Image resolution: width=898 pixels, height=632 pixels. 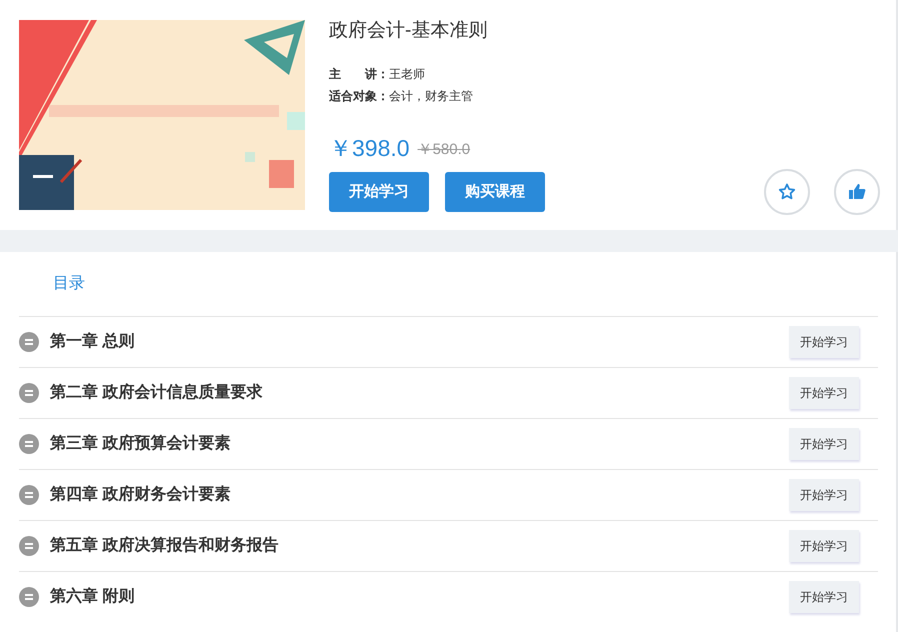 I want to click on star-icon, so click(x=787, y=192).